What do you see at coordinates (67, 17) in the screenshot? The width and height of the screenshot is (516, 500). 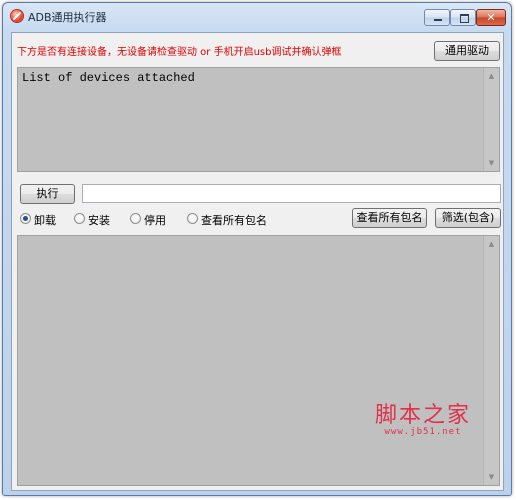 I see `window-title: ADB通用执行器` at bounding box center [67, 17].